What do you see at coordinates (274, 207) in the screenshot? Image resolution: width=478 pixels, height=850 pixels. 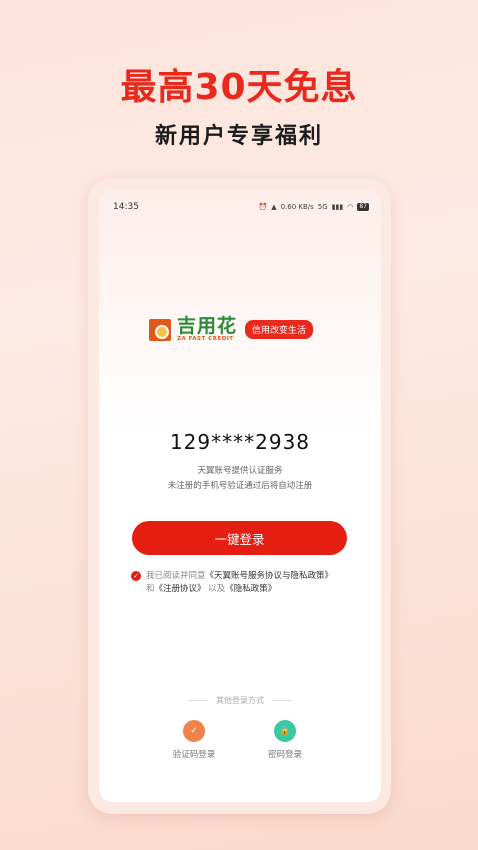 I see `android-icon: ▲` at bounding box center [274, 207].